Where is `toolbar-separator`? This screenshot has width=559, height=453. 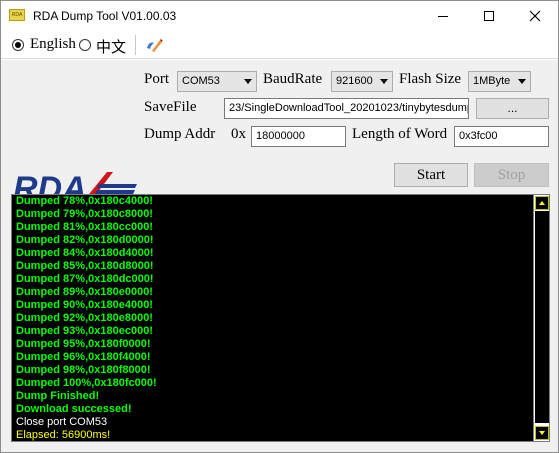
toolbar-separator is located at coordinates (135, 45).